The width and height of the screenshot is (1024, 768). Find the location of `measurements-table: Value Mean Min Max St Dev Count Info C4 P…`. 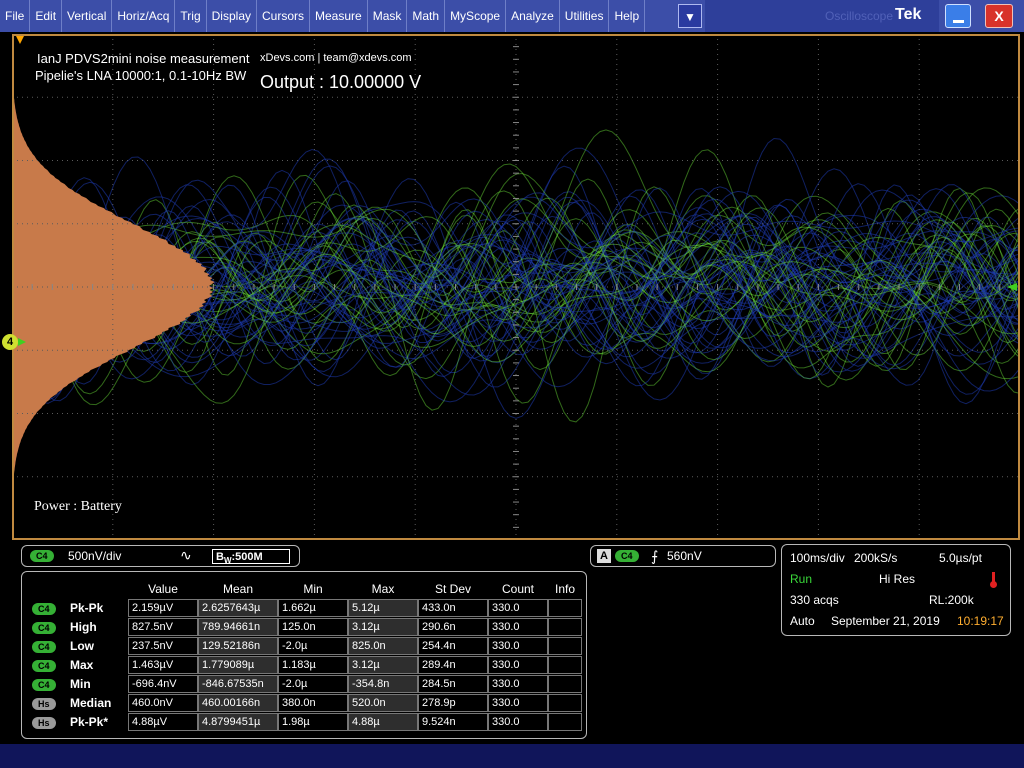

measurements-table: Value Mean Min Max St Dev Count Info C4 P… is located at coordinates (304, 655).